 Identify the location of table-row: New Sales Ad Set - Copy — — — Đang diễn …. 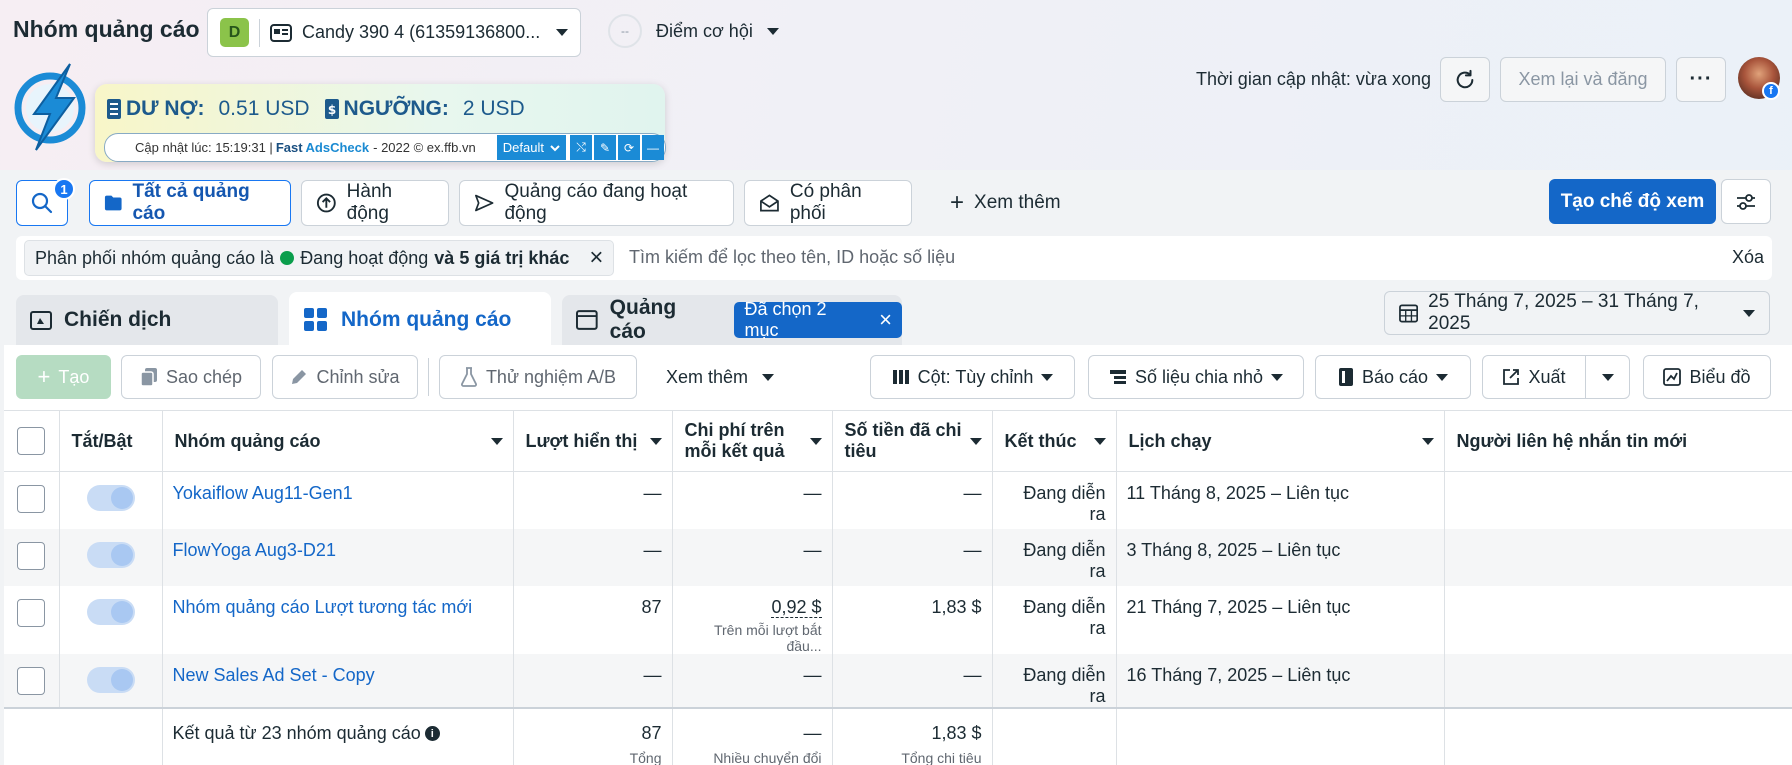
(898, 680).